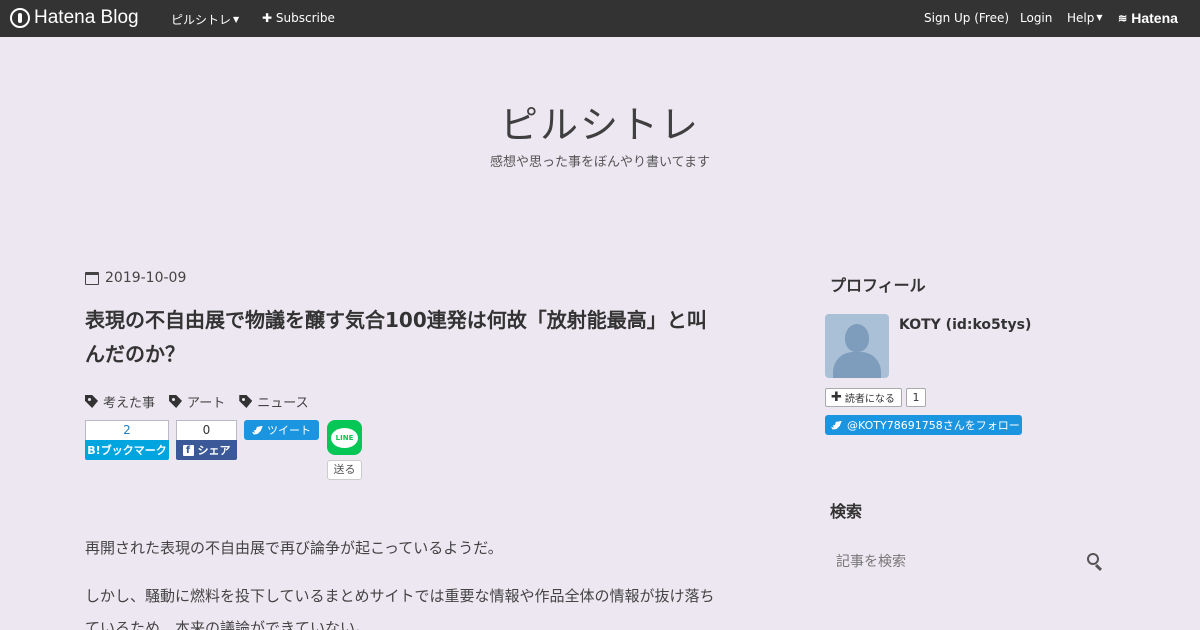 This screenshot has width=1200, height=630. I want to click on facebook-share-button: 0 f シェア, so click(206, 440).